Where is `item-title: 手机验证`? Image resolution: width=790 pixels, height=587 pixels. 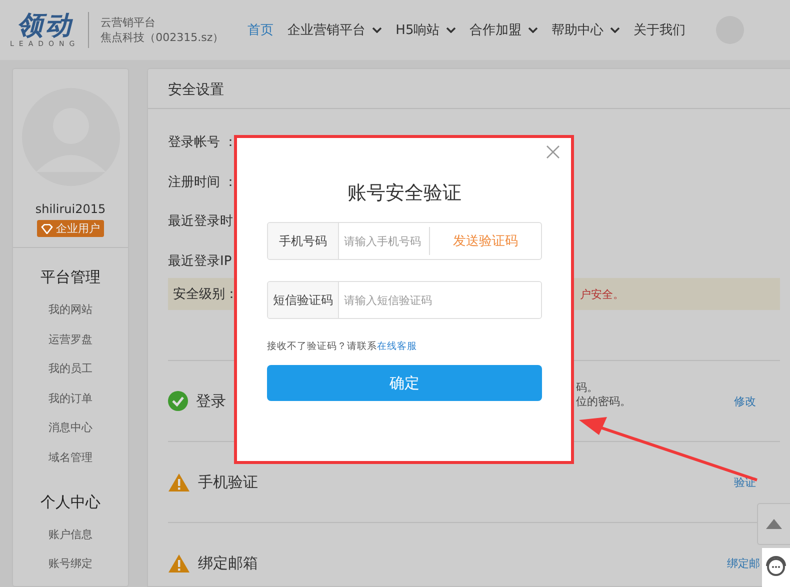
item-title: 手机验证 is located at coordinates (228, 482).